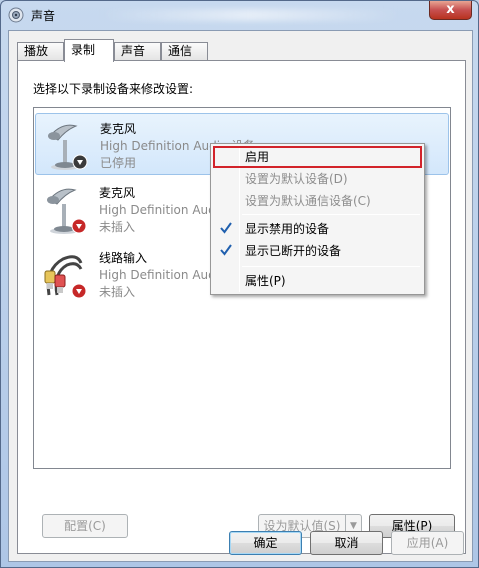 This screenshot has height=568, width=479. Describe the element at coordinates (251, 15) in the screenshot. I see `blurred-watermark` at that location.